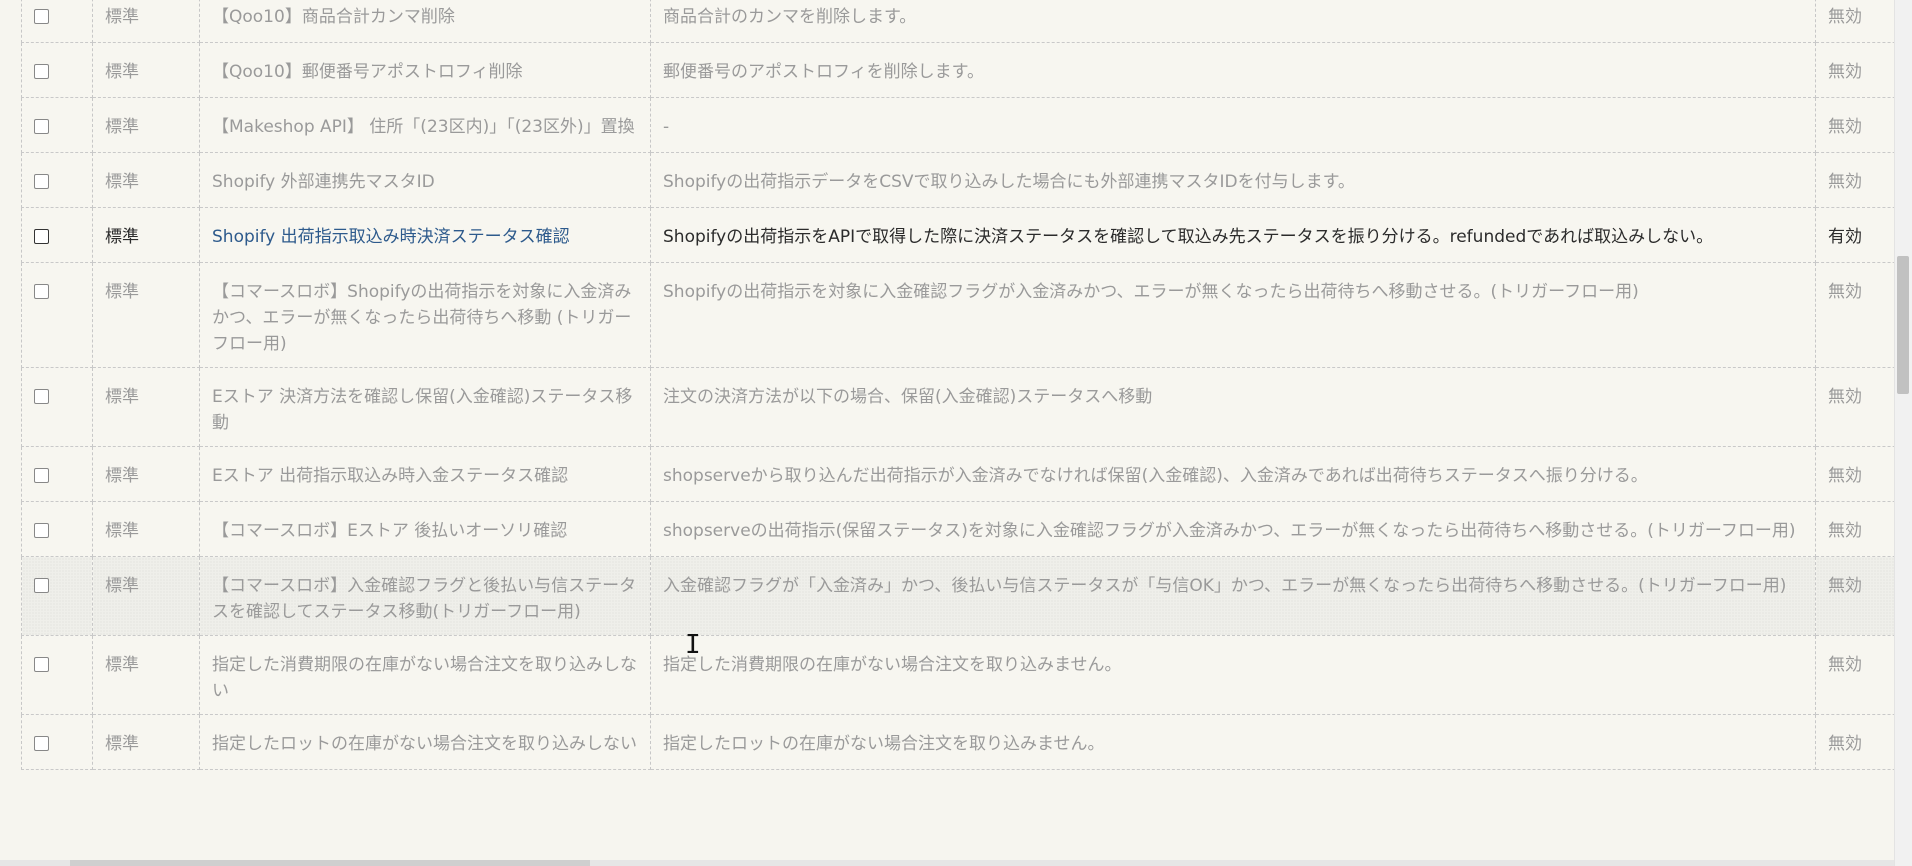 The width and height of the screenshot is (1912, 866). I want to click on rule-name-link: 指定したロットの在庫がない場合注文を取り込みしない, so click(425, 742).